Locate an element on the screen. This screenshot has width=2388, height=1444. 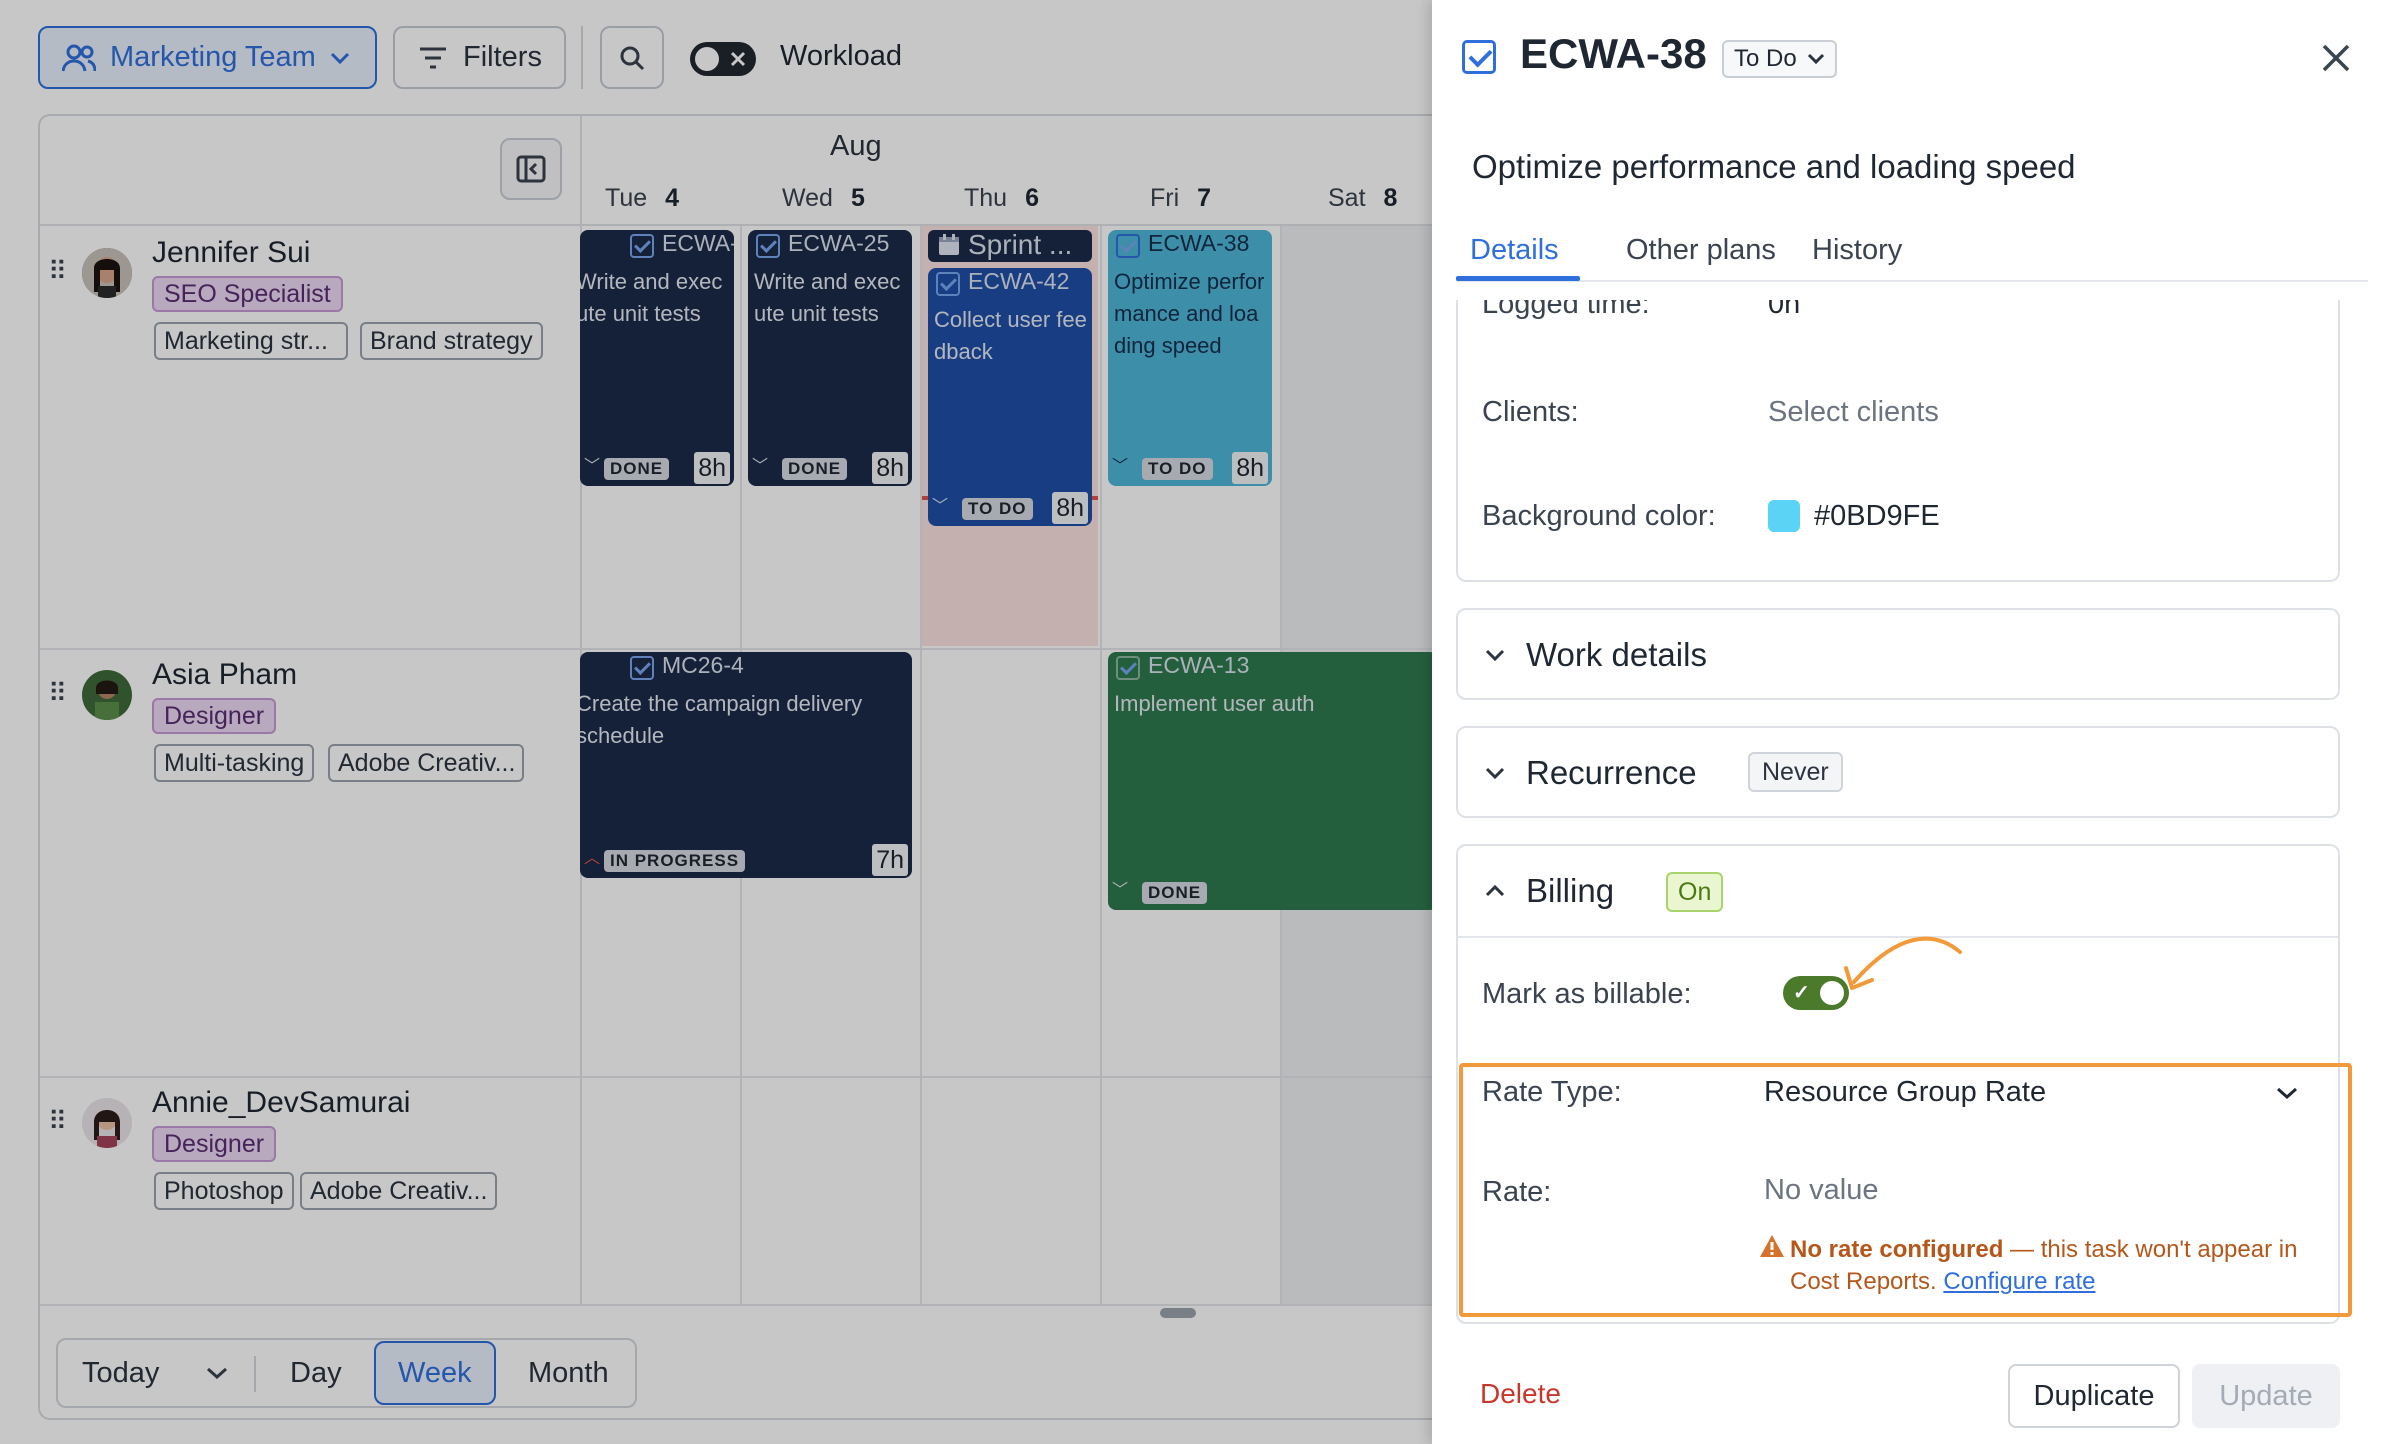
task-checkbox-icon is located at coordinates (1479, 57).